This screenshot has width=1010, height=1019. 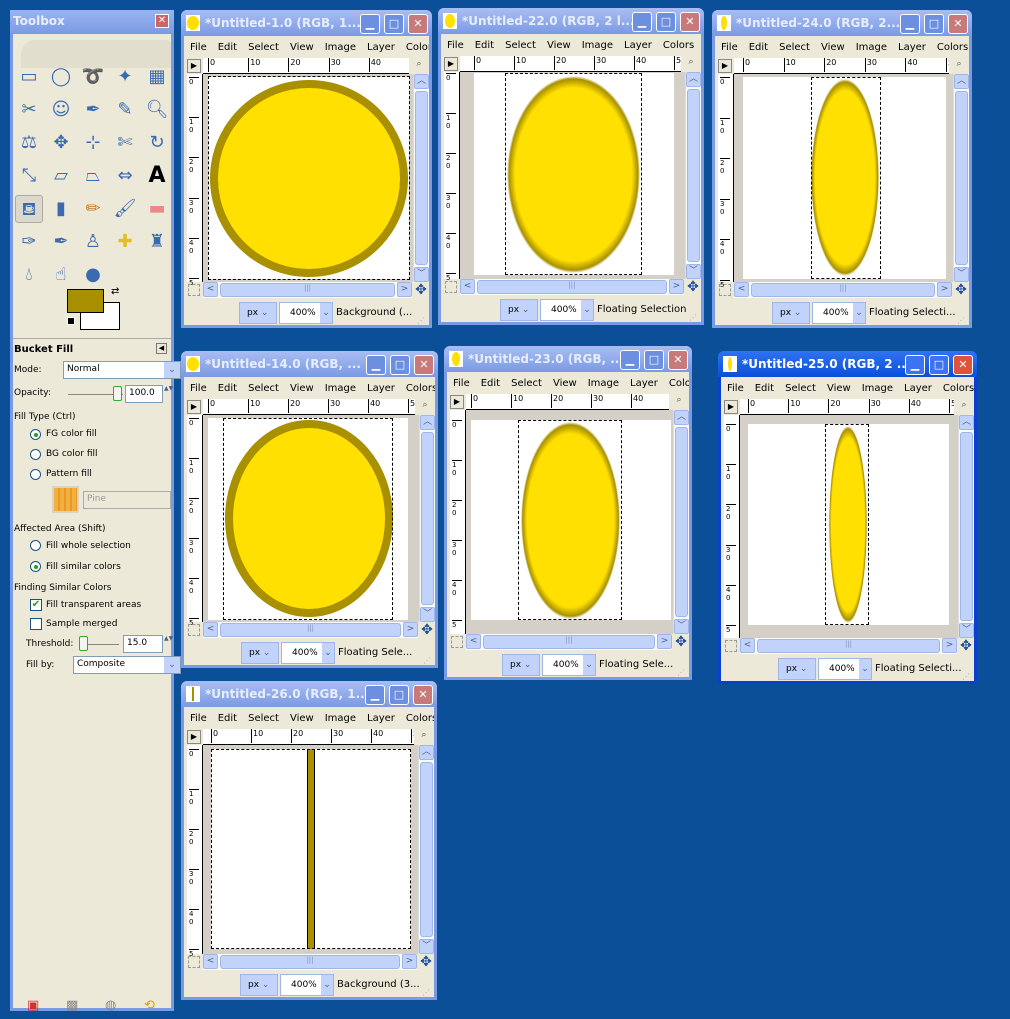 I want to click on horizontal-ruler: 01020304050, so click(x=567, y=402).